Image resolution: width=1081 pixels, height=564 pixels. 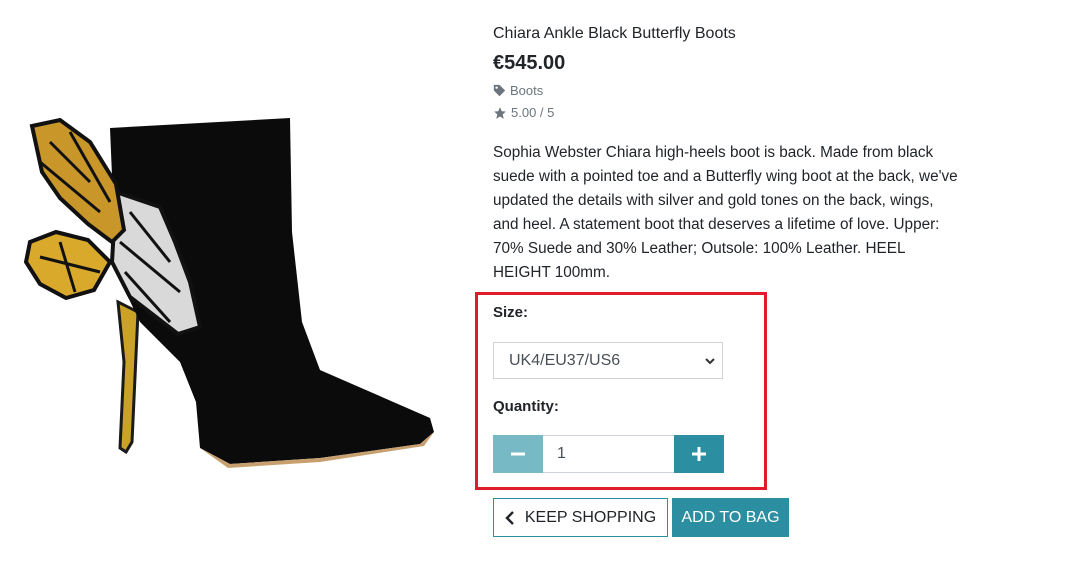 I want to click on add-to-bag-button: ADD TO BAG, so click(x=730, y=517).